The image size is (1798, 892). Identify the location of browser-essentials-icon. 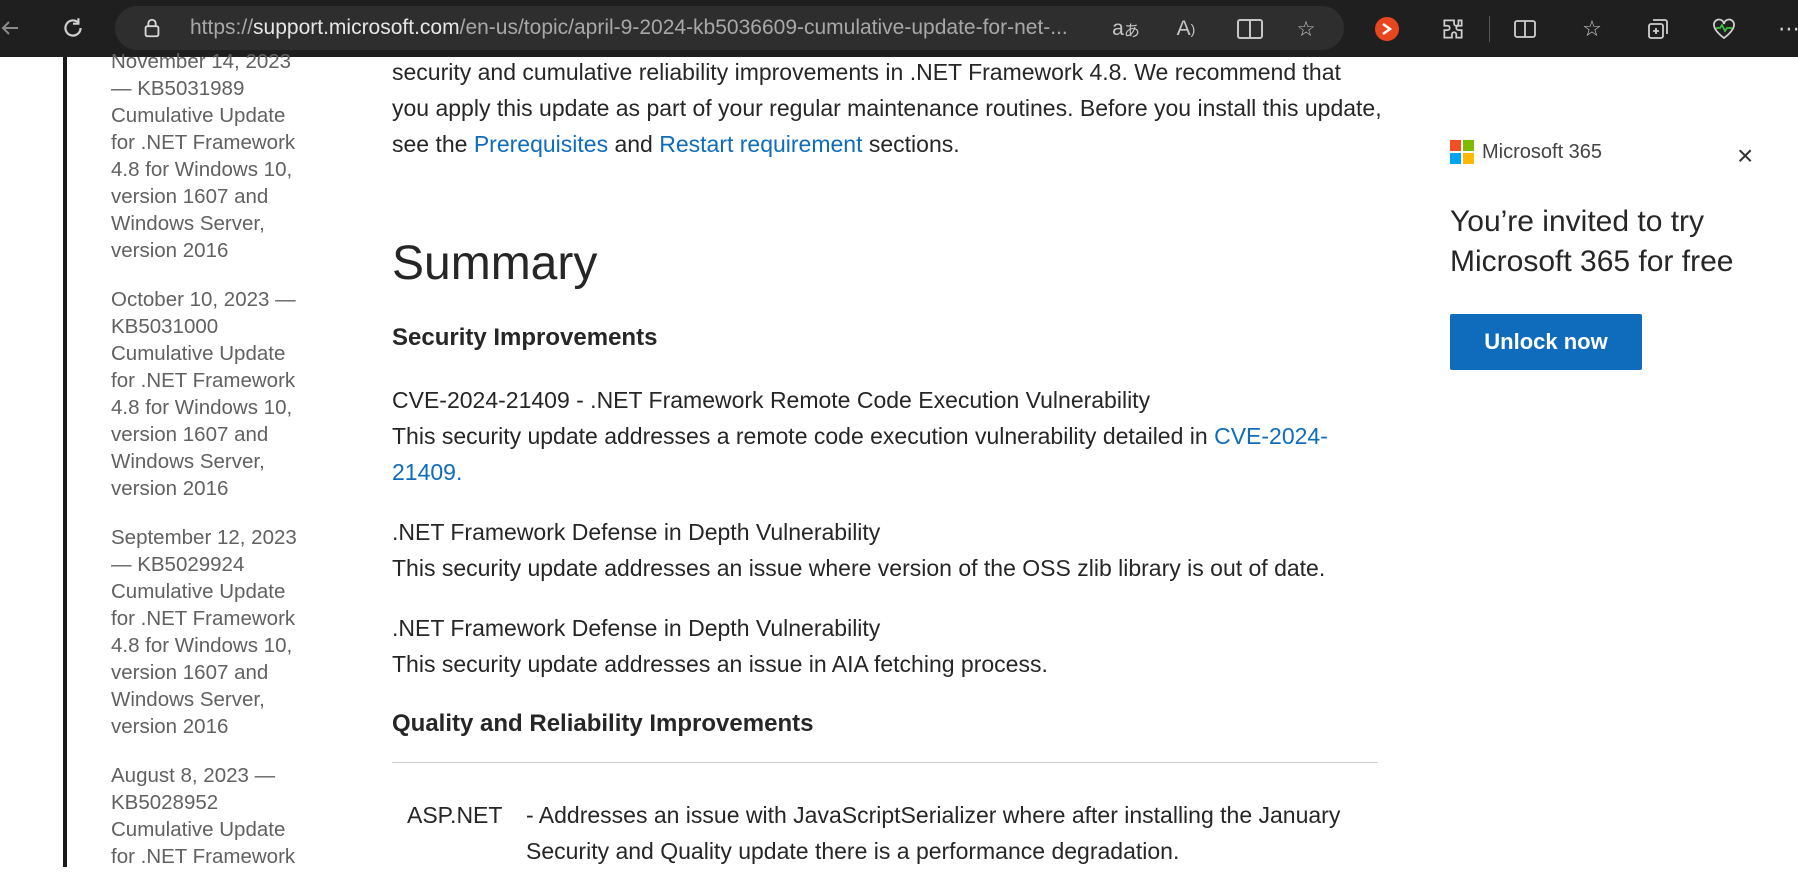
(1724, 29).